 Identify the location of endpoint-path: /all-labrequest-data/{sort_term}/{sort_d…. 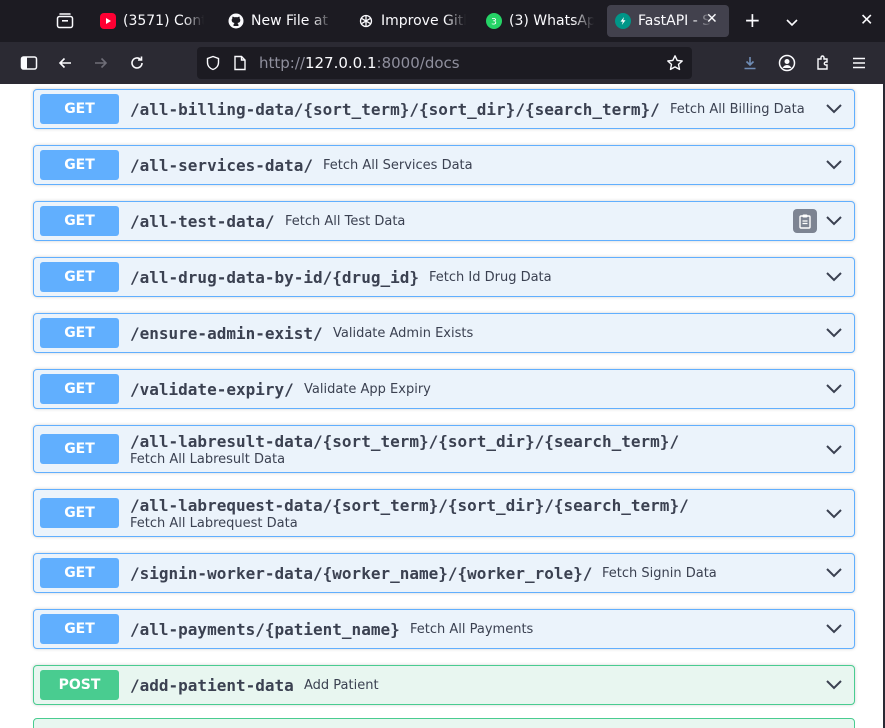
(409, 505).